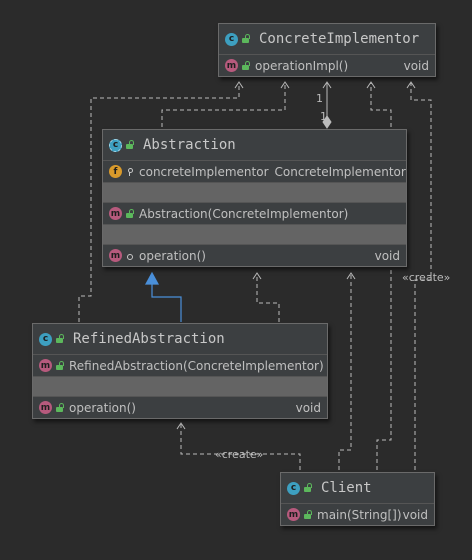  I want to click on package-dot-icon, so click(129, 256).